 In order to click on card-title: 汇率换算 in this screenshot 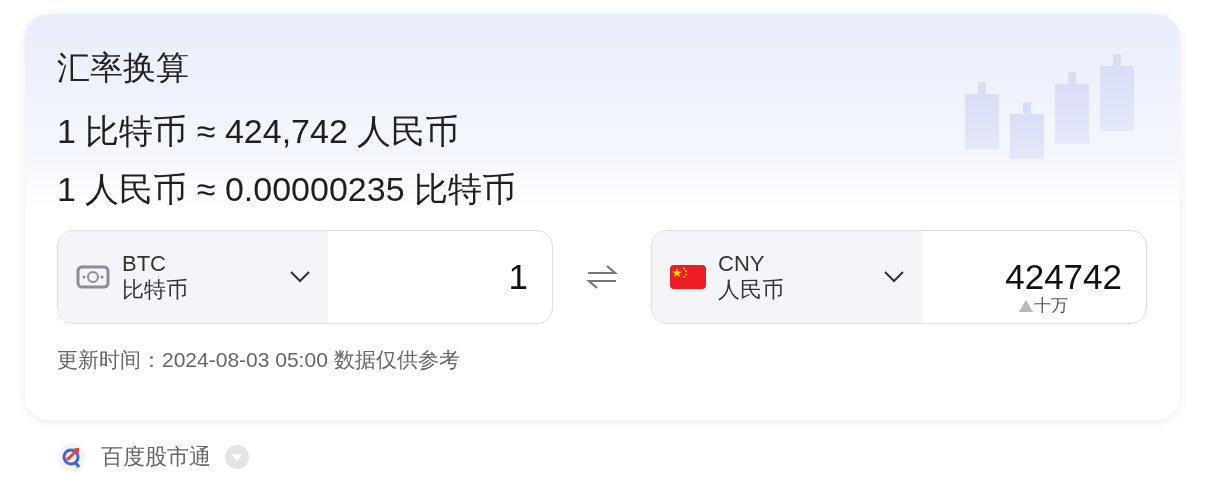, I will do `click(123, 68)`.